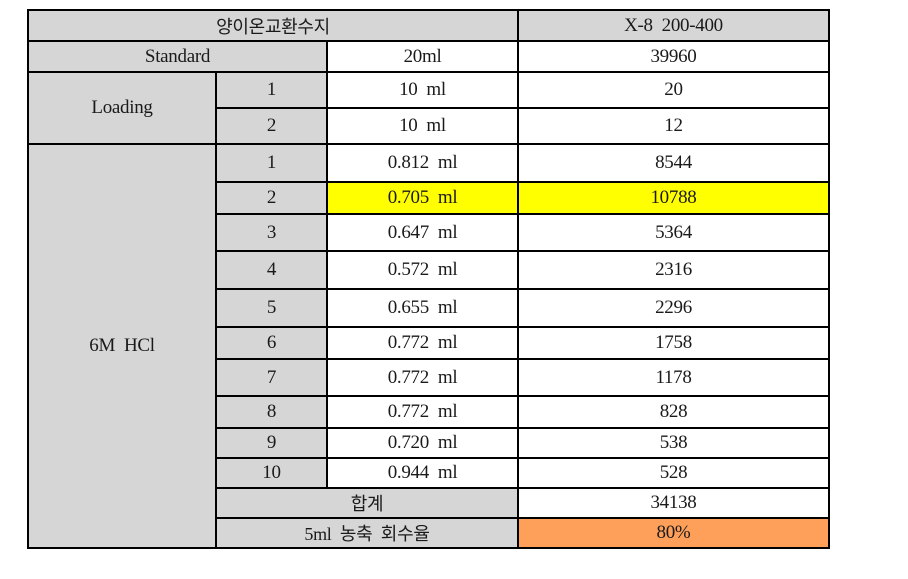 Image resolution: width=908 pixels, height=579 pixels. I want to click on hcl-value: 2316, so click(673, 270).